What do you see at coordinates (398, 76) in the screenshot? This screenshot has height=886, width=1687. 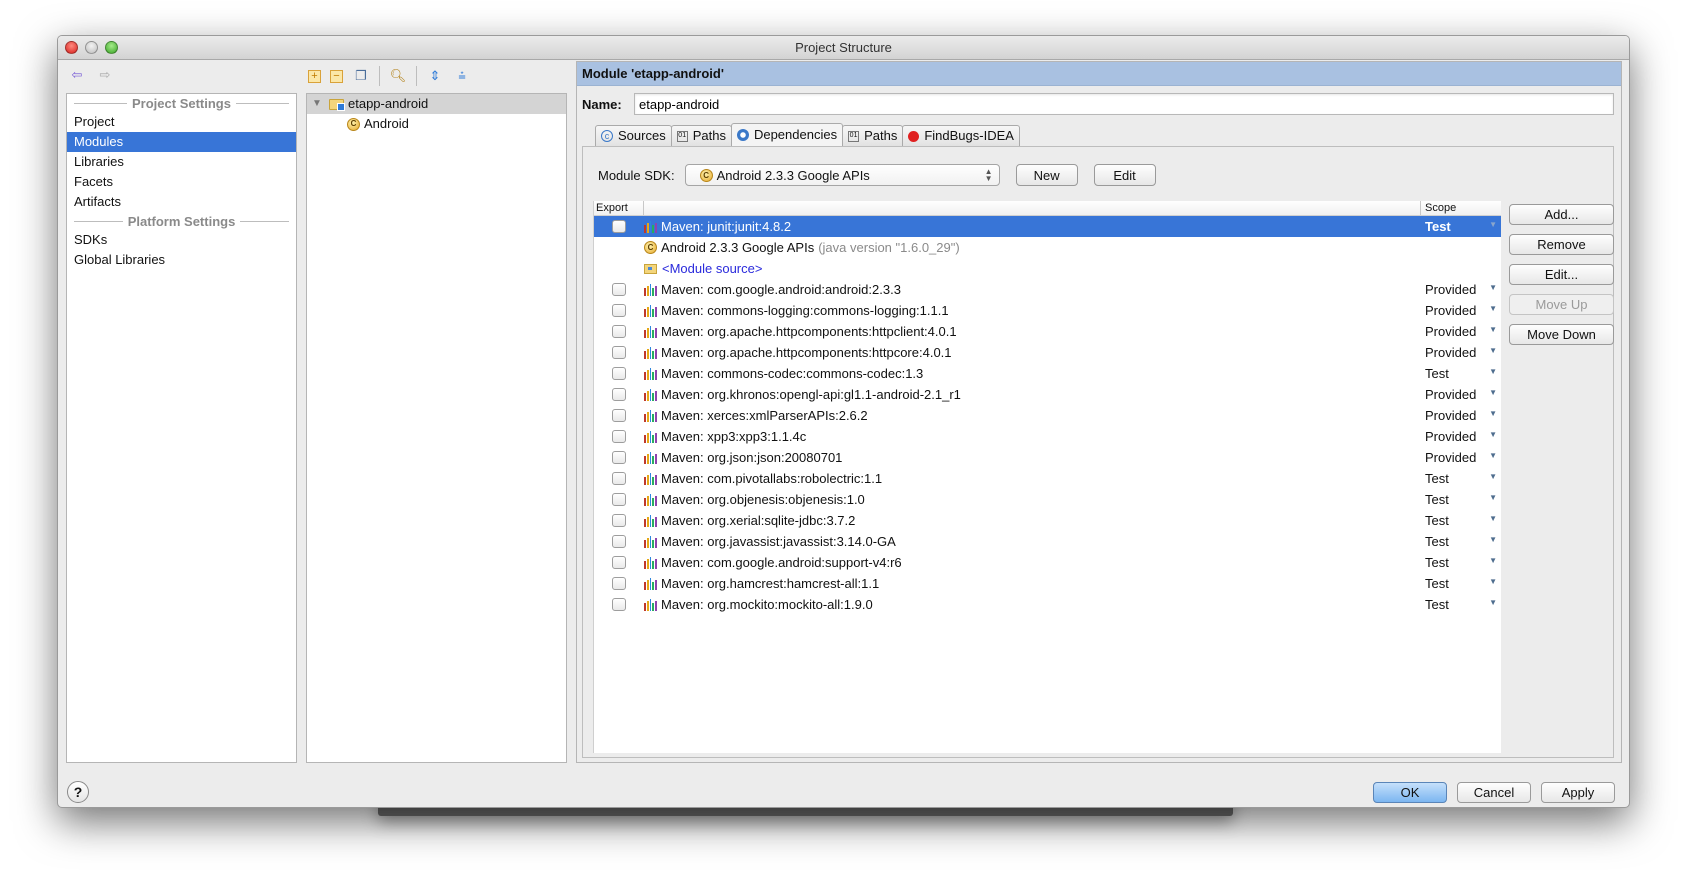 I see `search-icon: 🔍︎` at bounding box center [398, 76].